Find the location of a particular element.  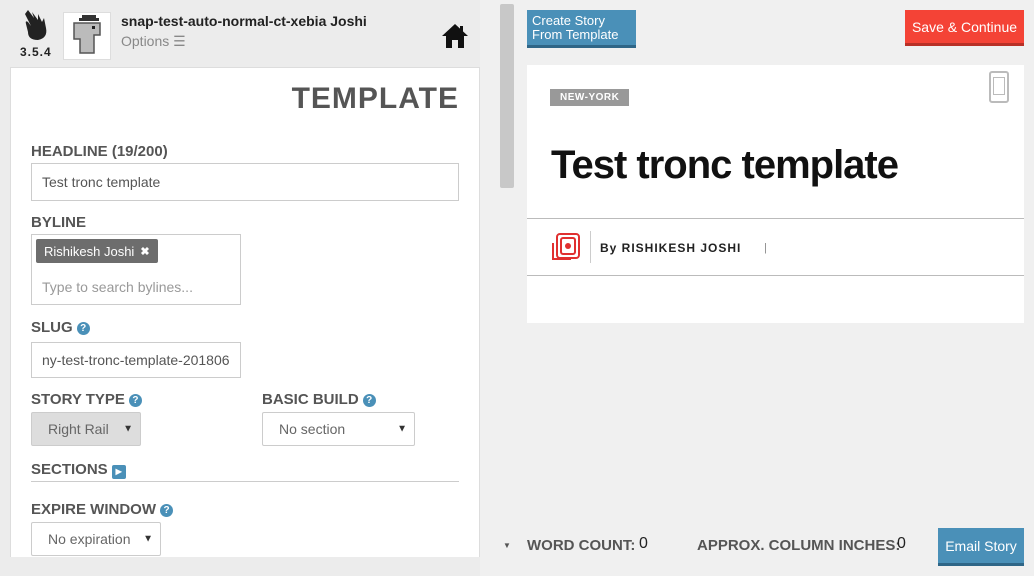

snap-hand-icon is located at coordinates (37, 25).